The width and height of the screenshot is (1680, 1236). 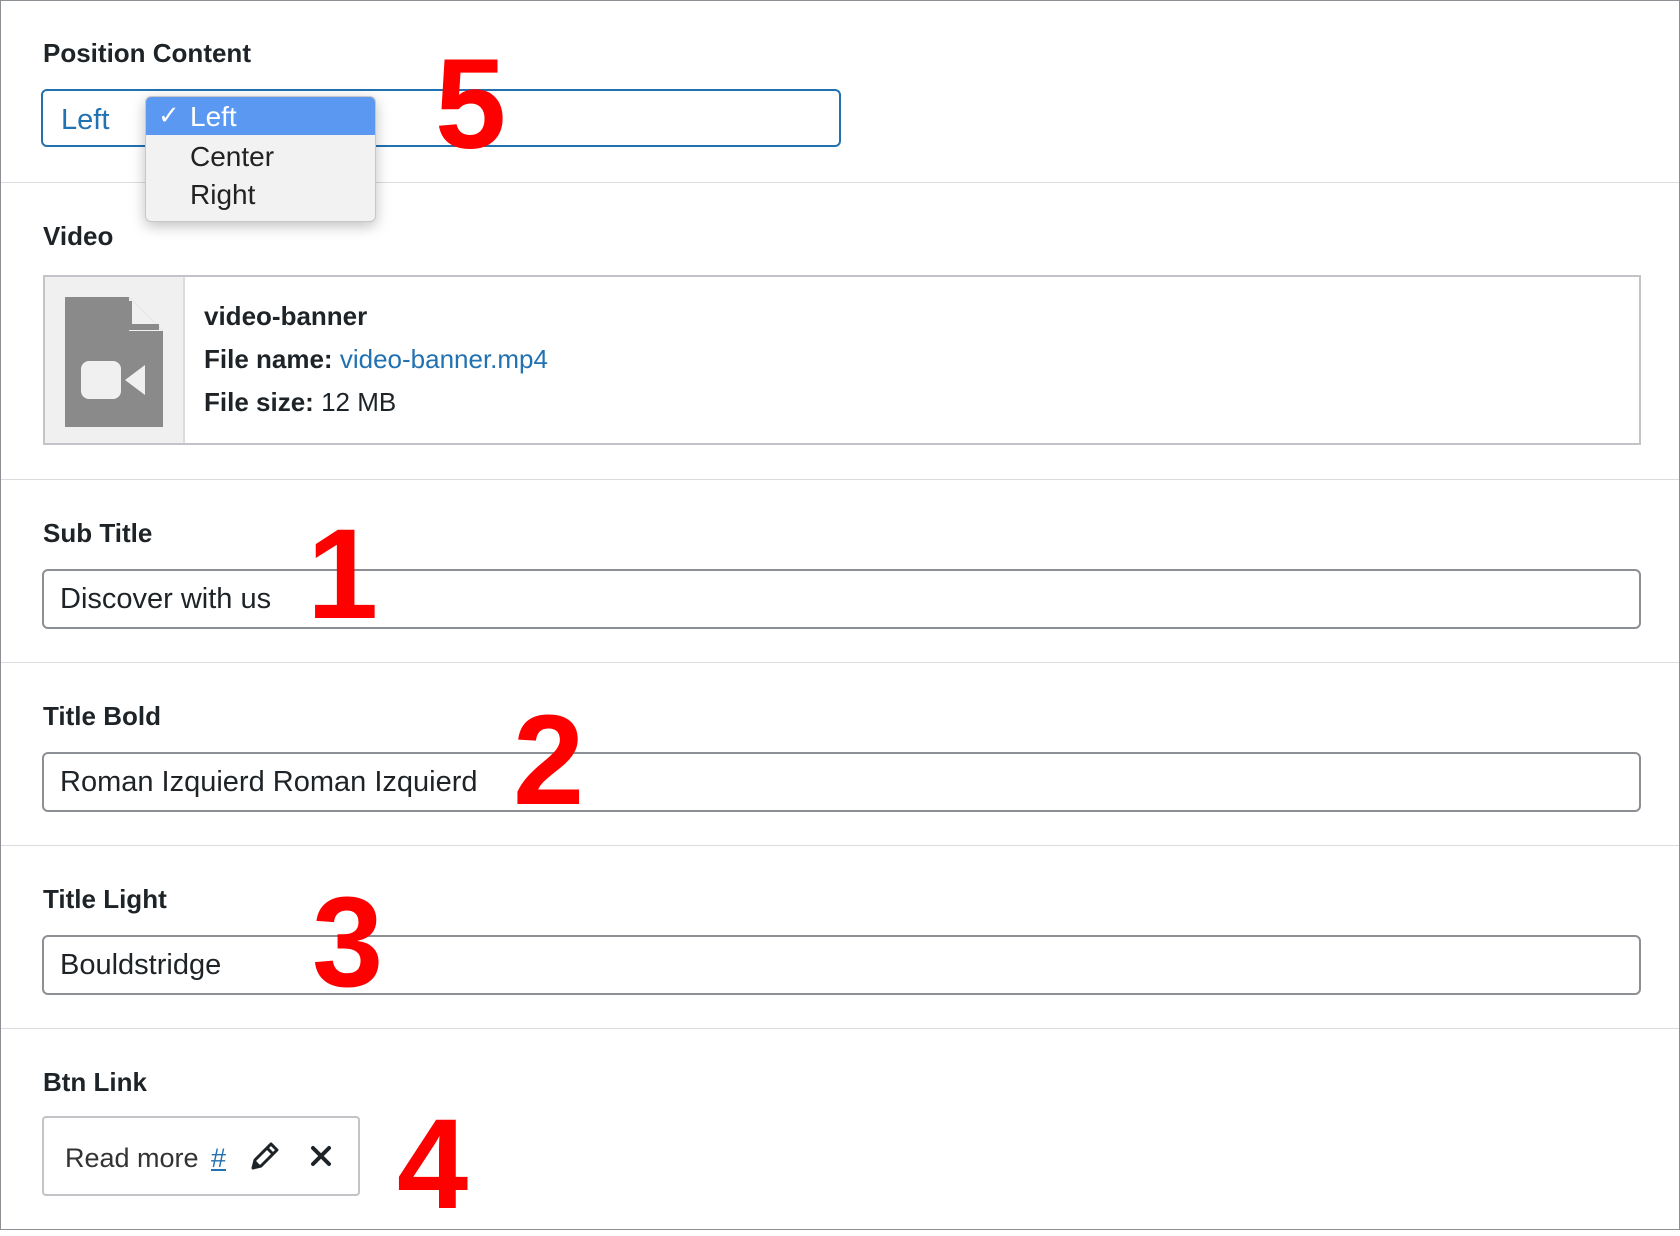 What do you see at coordinates (147, 53) in the screenshot?
I see `position-content-label: Position Content` at bounding box center [147, 53].